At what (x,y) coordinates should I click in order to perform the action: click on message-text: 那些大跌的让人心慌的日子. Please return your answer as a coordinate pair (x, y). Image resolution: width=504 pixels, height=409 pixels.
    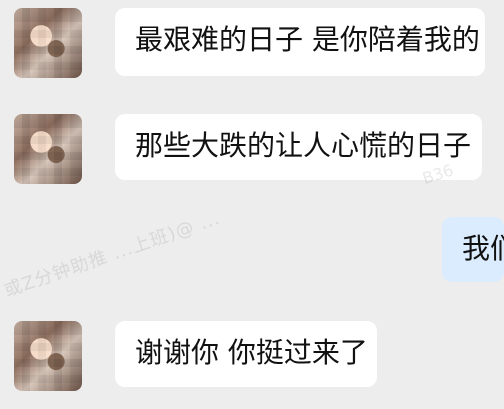
    Looking at the image, I should click on (303, 145).